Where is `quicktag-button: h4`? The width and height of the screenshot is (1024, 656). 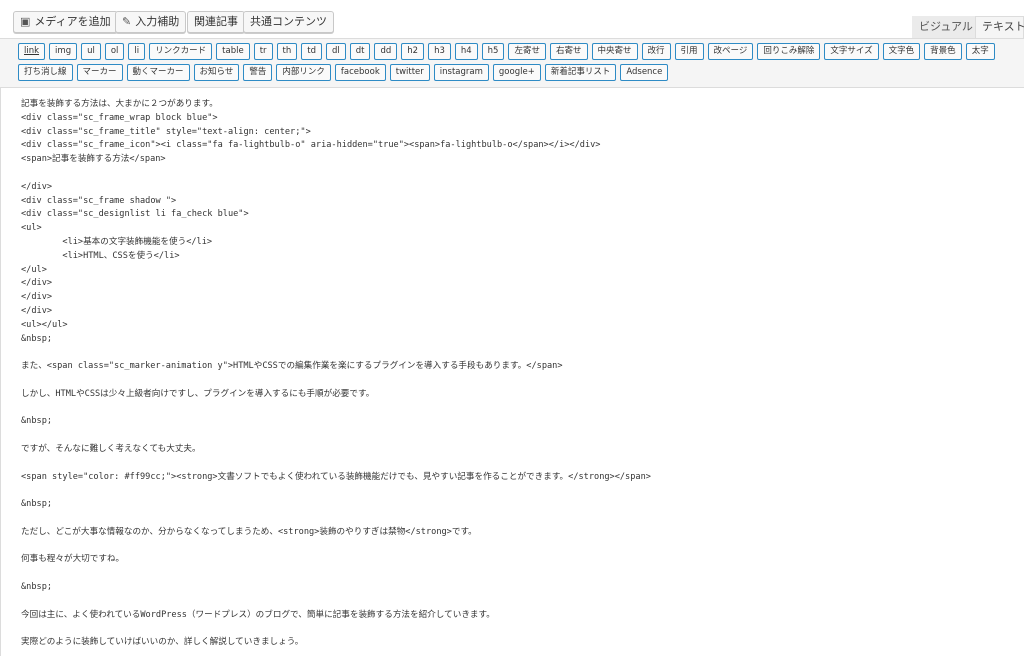 quicktag-button: h4 is located at coordinates (466, 51).